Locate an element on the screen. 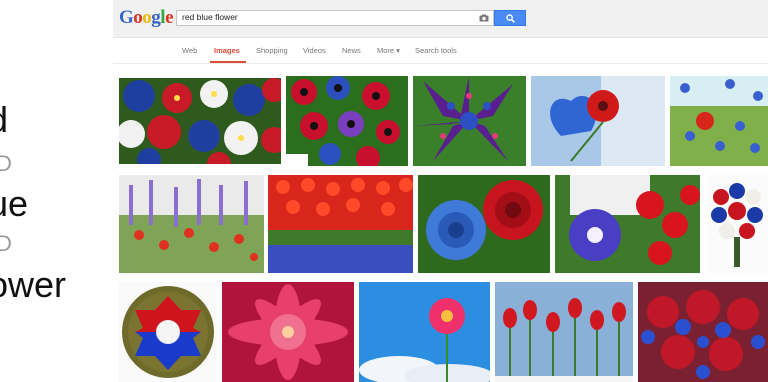 The width and height of the screenshot is (768, 382). logo-letter: e is located at coordinates (169, 17).